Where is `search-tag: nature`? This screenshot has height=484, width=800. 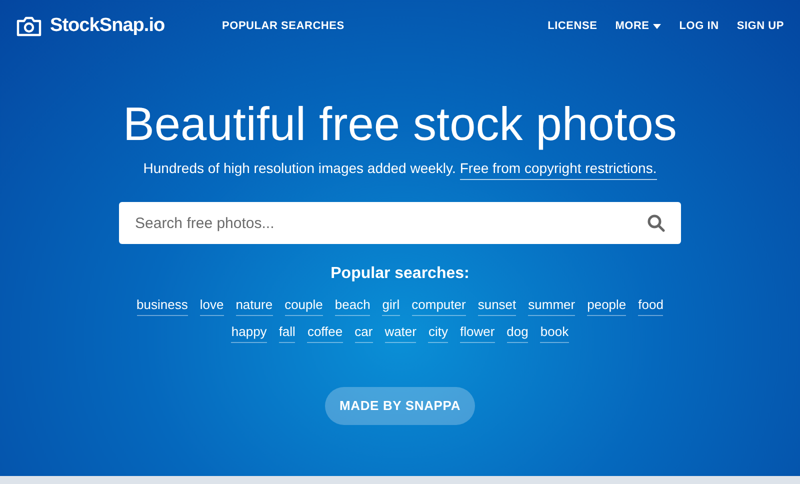
search-tag: nature is located at coordinates (254, 306).